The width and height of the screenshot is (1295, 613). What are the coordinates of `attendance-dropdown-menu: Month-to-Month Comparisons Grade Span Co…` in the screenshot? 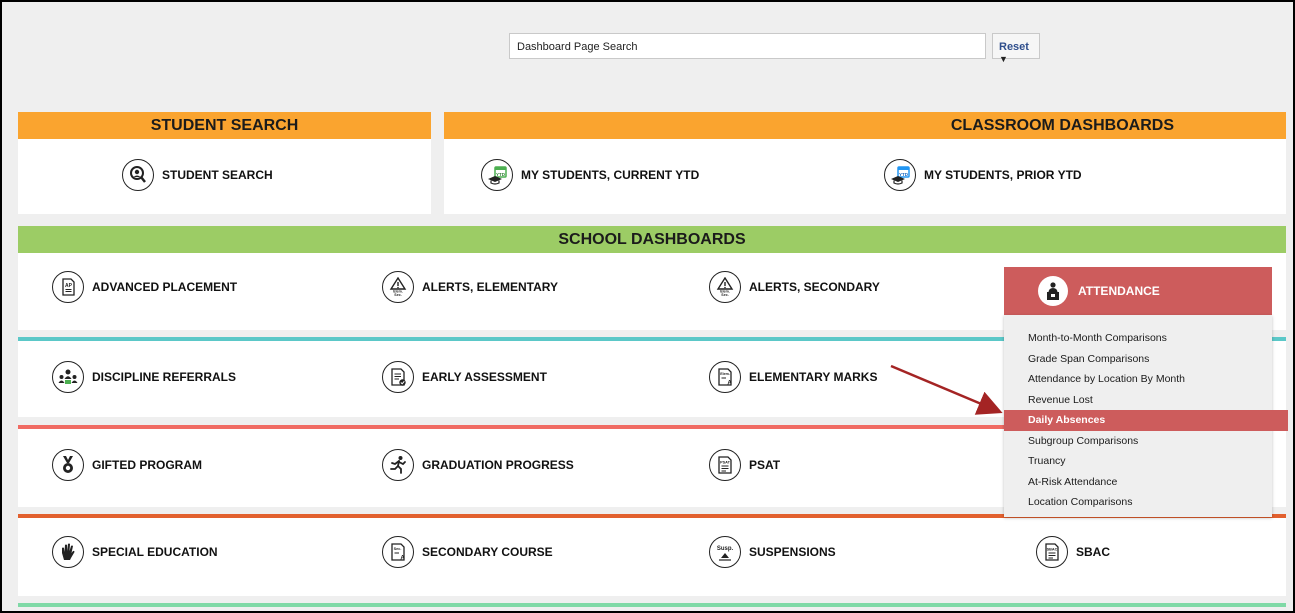 It's located at (1146, 416).